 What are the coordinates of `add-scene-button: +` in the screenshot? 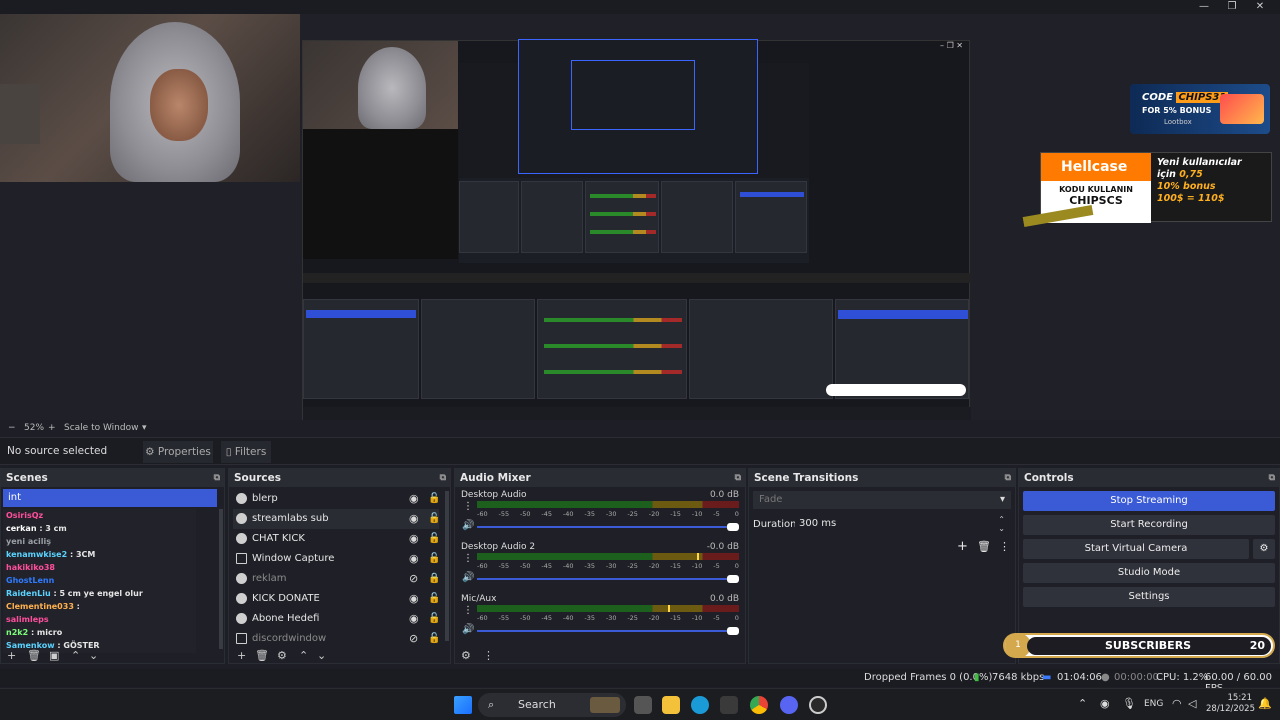 It's located at (11, 655).